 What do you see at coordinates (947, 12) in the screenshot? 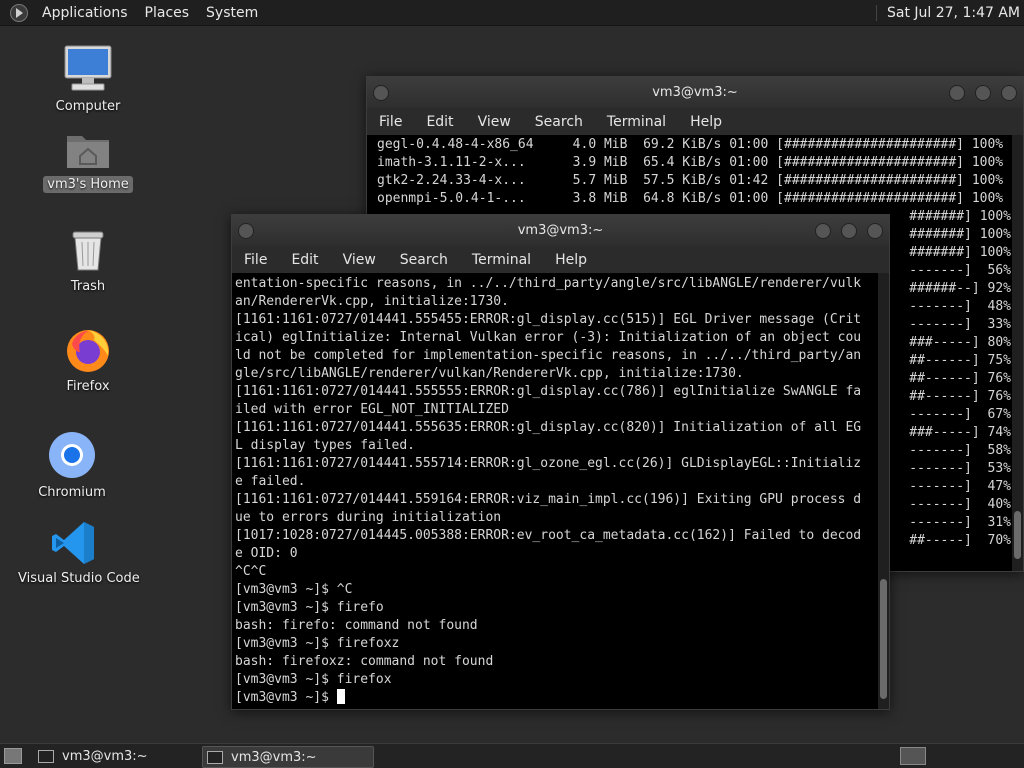
I see `clock: Sat Jul 27, 1:47 AM` at bounding box center [947, 12].